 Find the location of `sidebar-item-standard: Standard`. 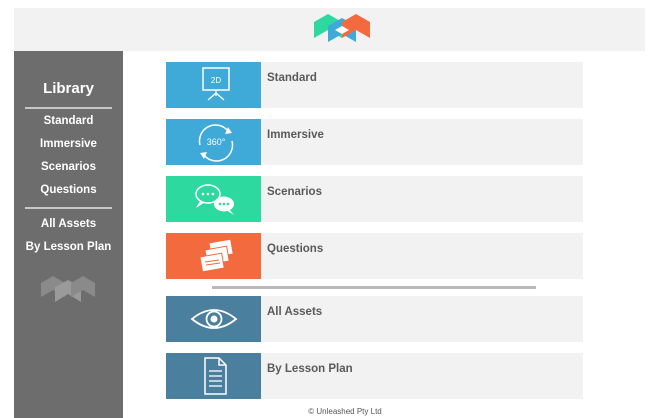

sidebar-item-standard: Standard is located at coordinates (68, 121).